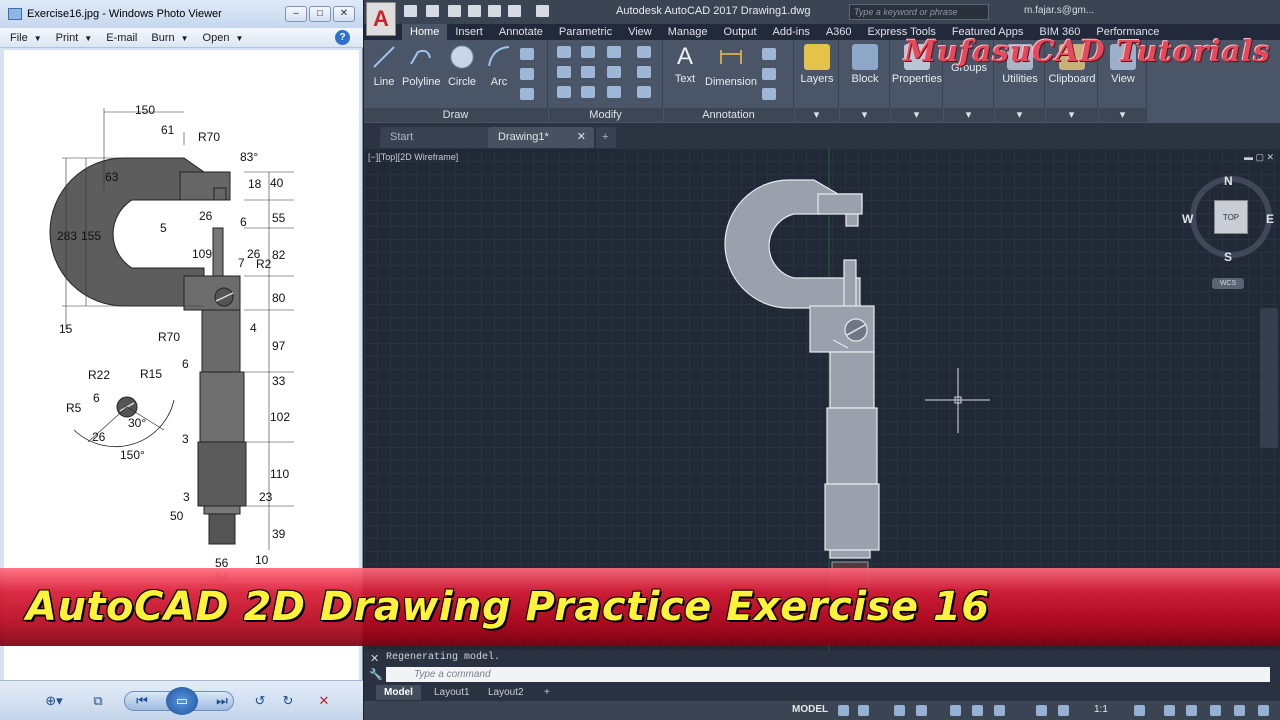  Describe the element at coordinates (921, 710) in the screenshot. I see `polar-icon` at that location.